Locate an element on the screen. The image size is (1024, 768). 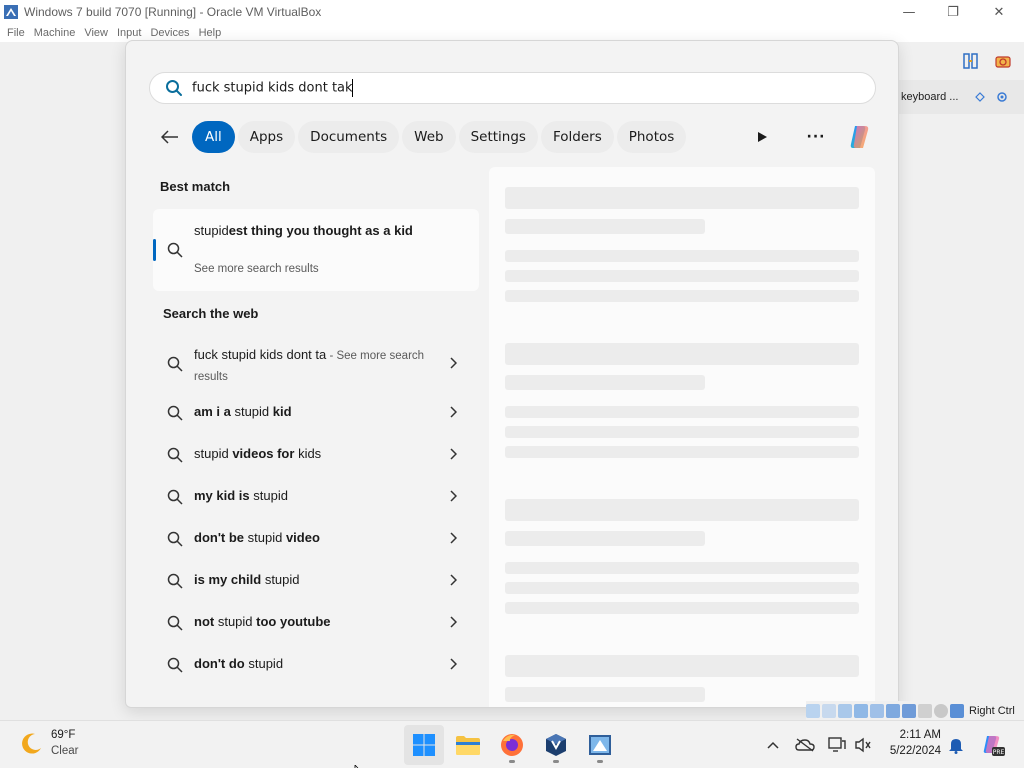
play-icon is located at coordinates (762, 137).